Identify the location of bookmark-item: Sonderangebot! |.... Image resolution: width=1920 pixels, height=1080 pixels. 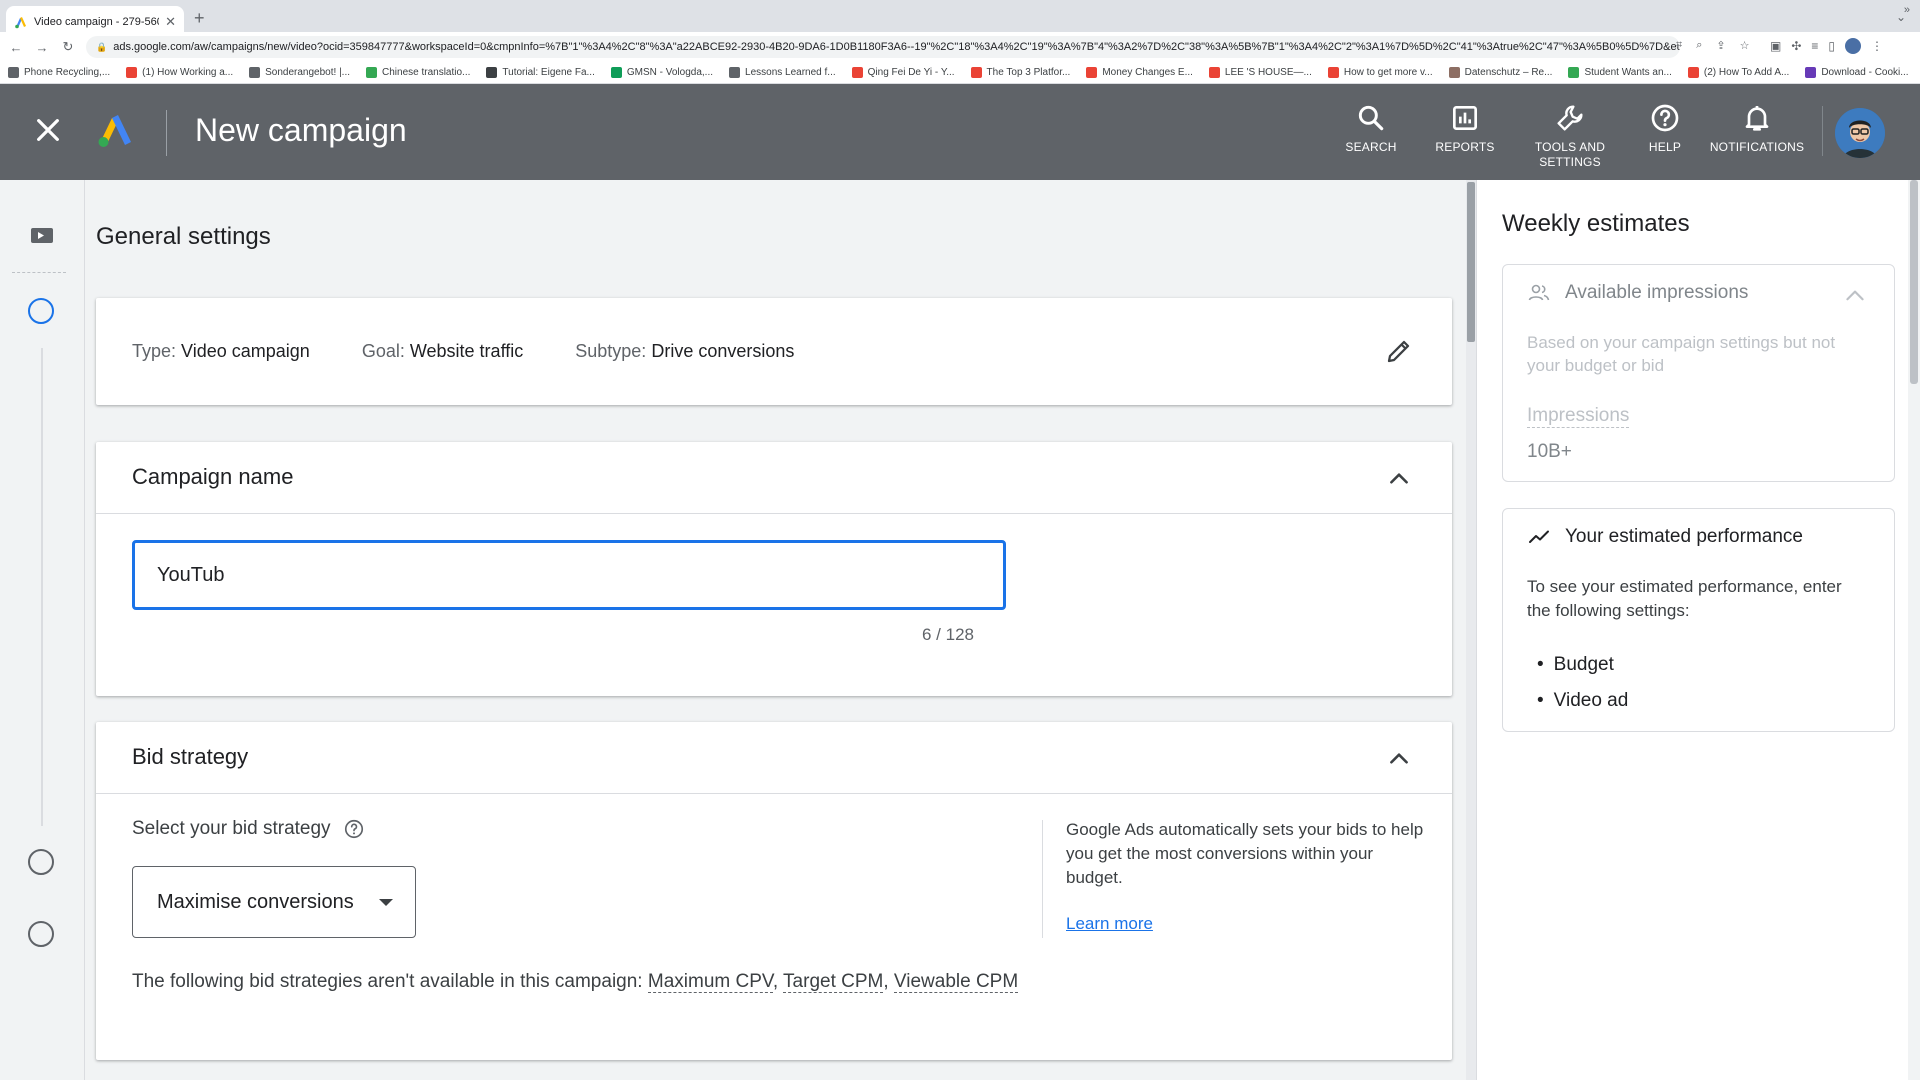
(299, 72).